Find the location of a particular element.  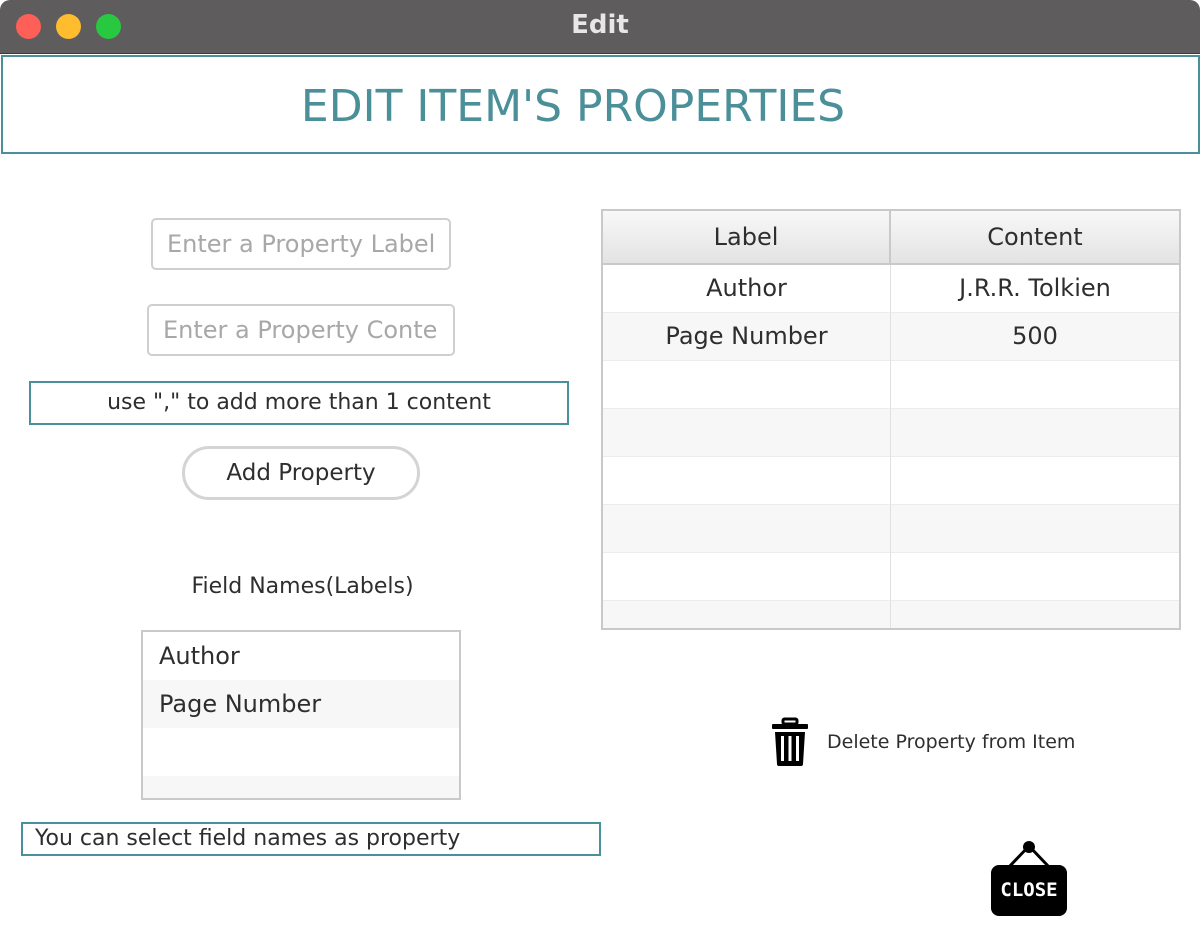

window-title: Edit is located at coordinates (600, 25).